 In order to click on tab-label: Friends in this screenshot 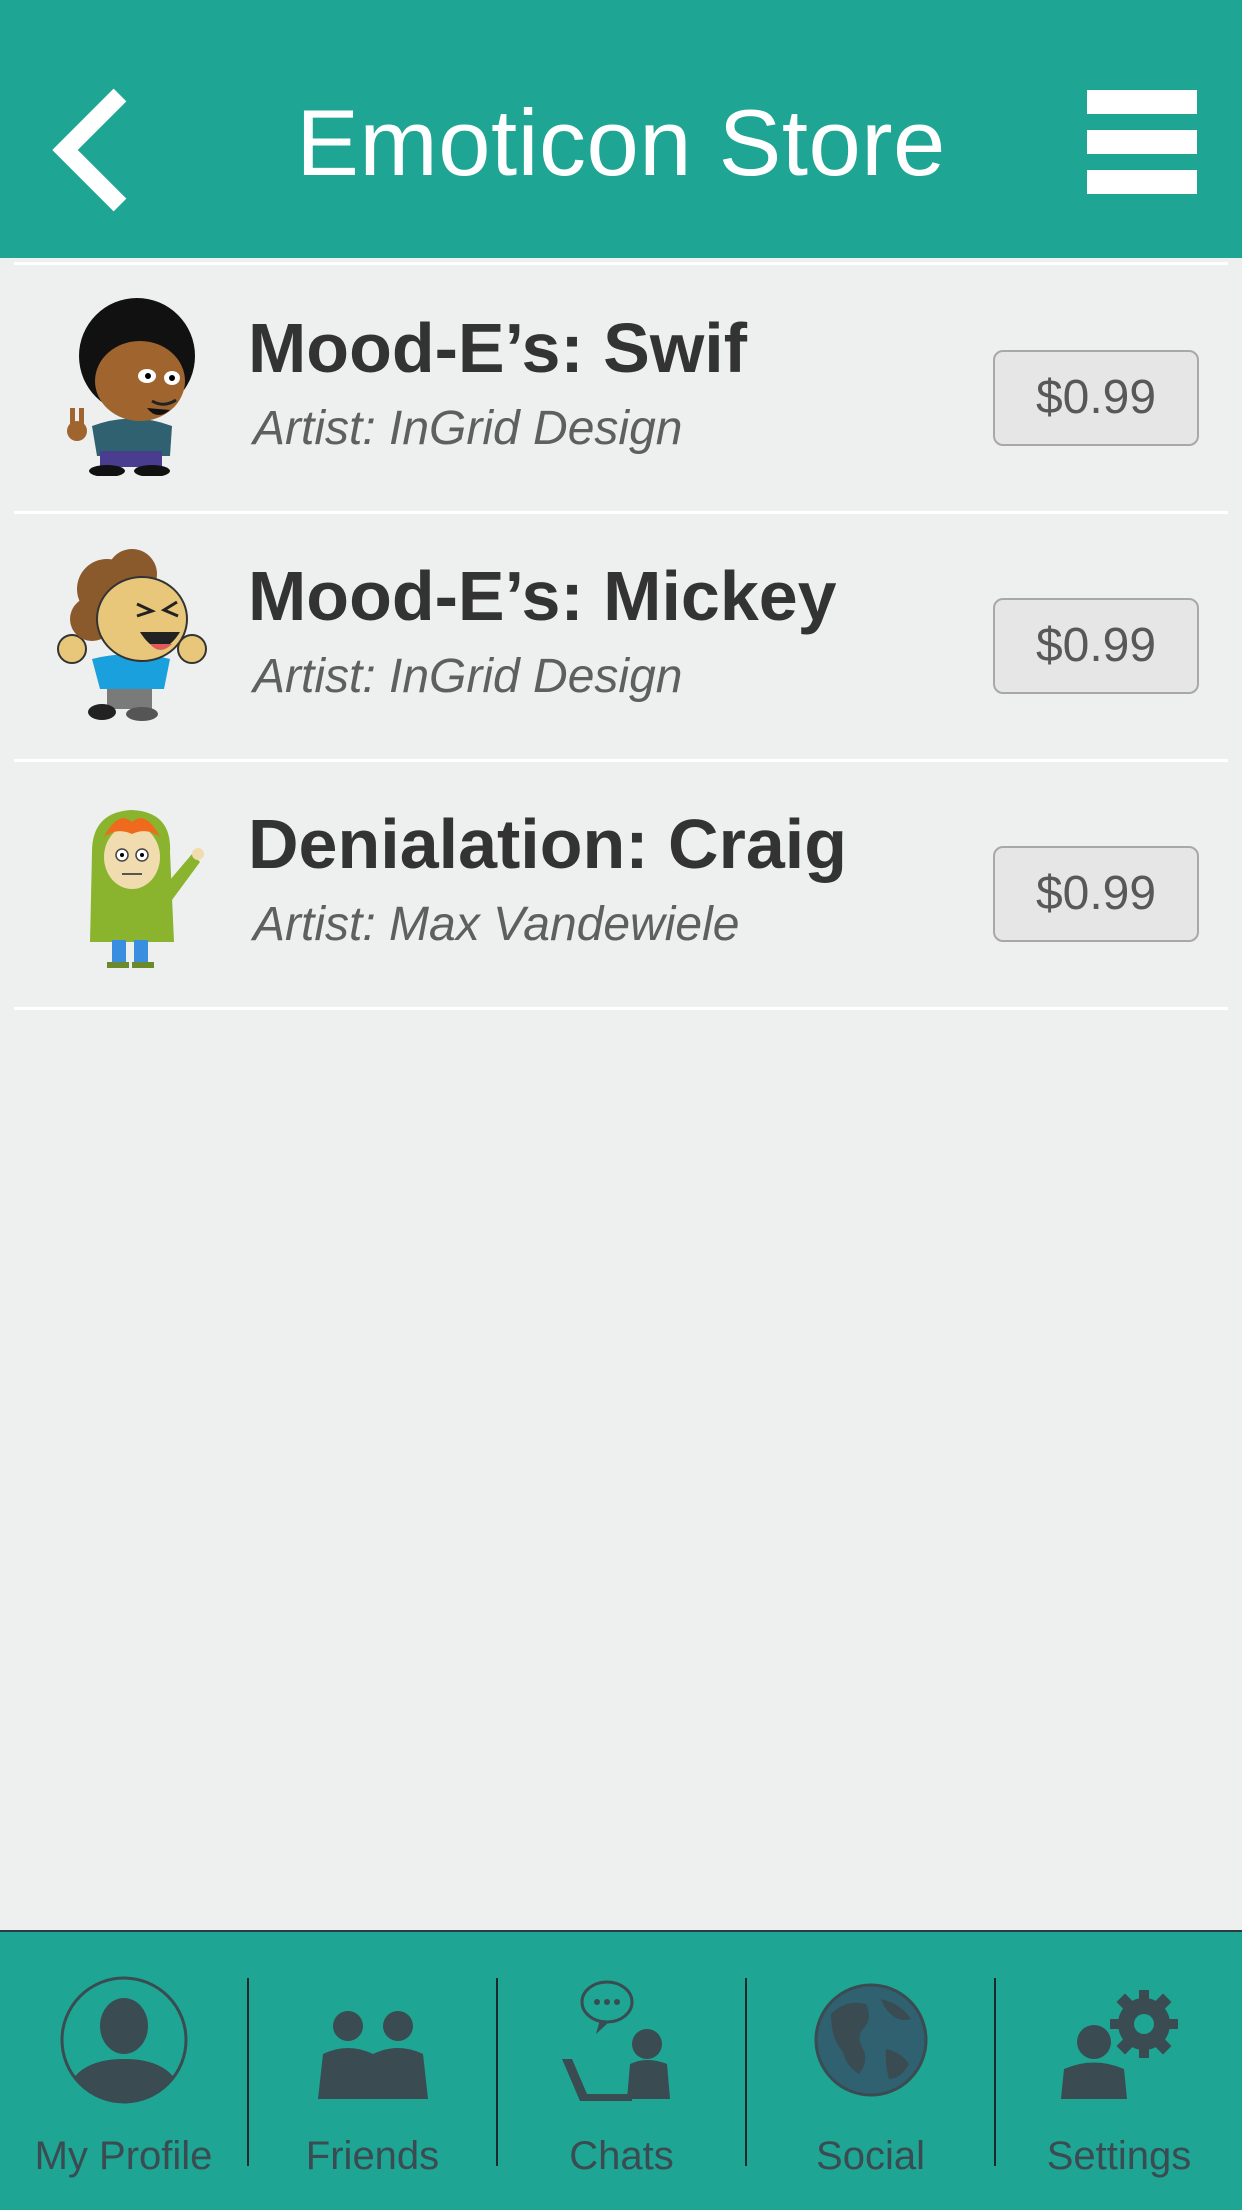, I will do `click(372, 2156)`.